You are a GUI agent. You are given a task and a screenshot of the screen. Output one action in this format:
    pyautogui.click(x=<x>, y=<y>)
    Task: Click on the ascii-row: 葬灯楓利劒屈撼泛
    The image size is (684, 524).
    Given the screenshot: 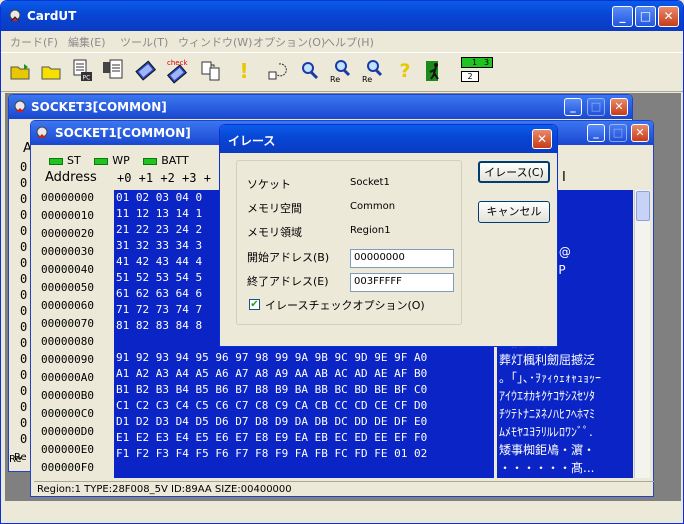 What is the action you would take?
    pyautogui.click(x=547, y=360)
    